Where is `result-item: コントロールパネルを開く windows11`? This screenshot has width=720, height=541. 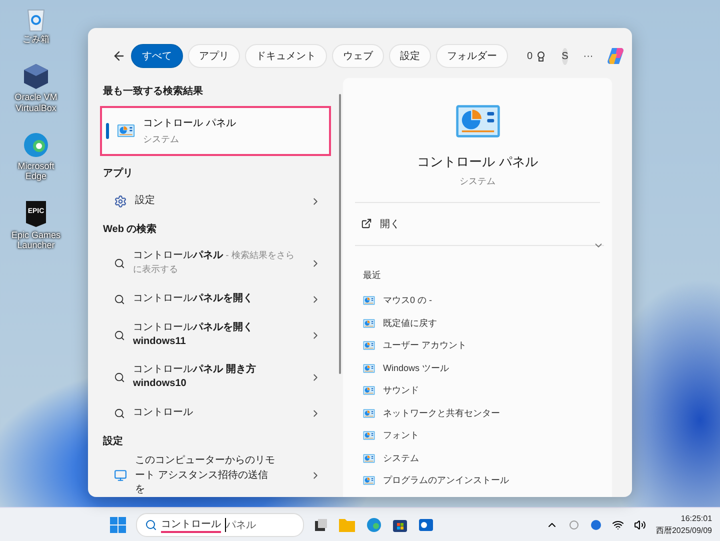 result-item: コントロールパネルを開く windows11 is located at coordinates (215, 335).